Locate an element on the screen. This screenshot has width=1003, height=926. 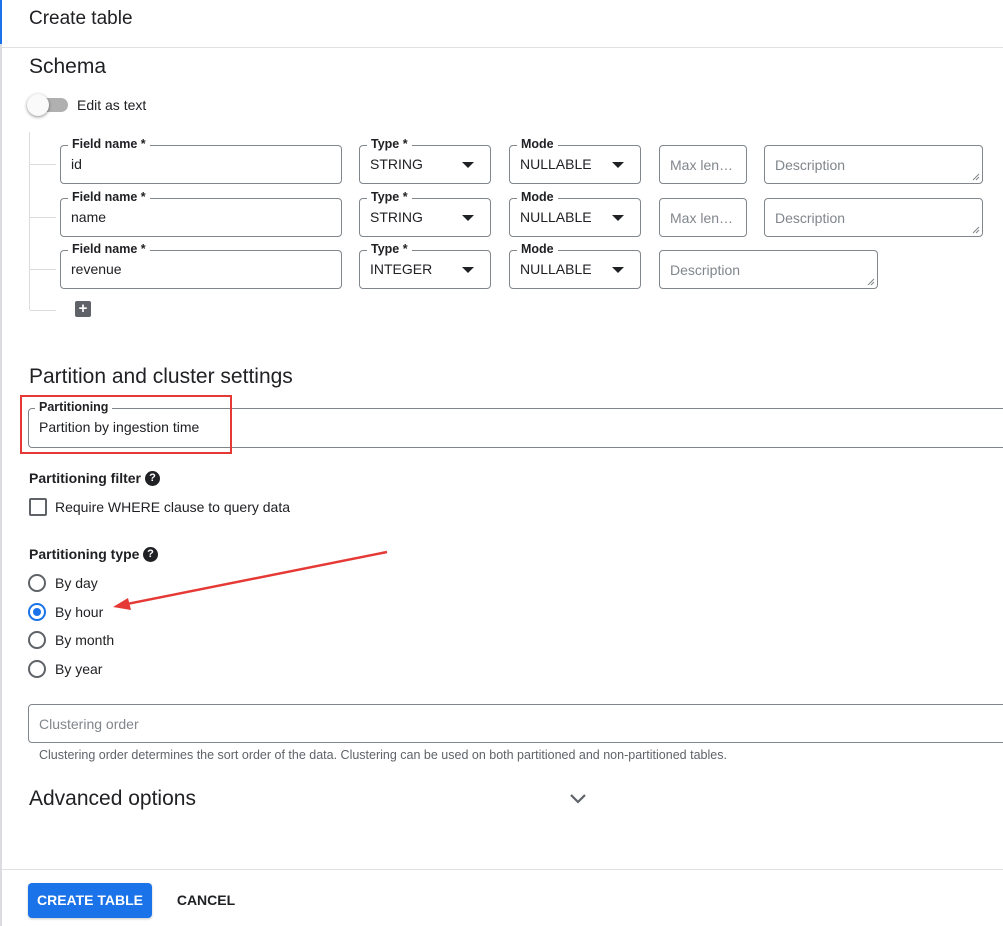
clustering-order-placeholder: Clustering order is located at coordinates (89, 724).